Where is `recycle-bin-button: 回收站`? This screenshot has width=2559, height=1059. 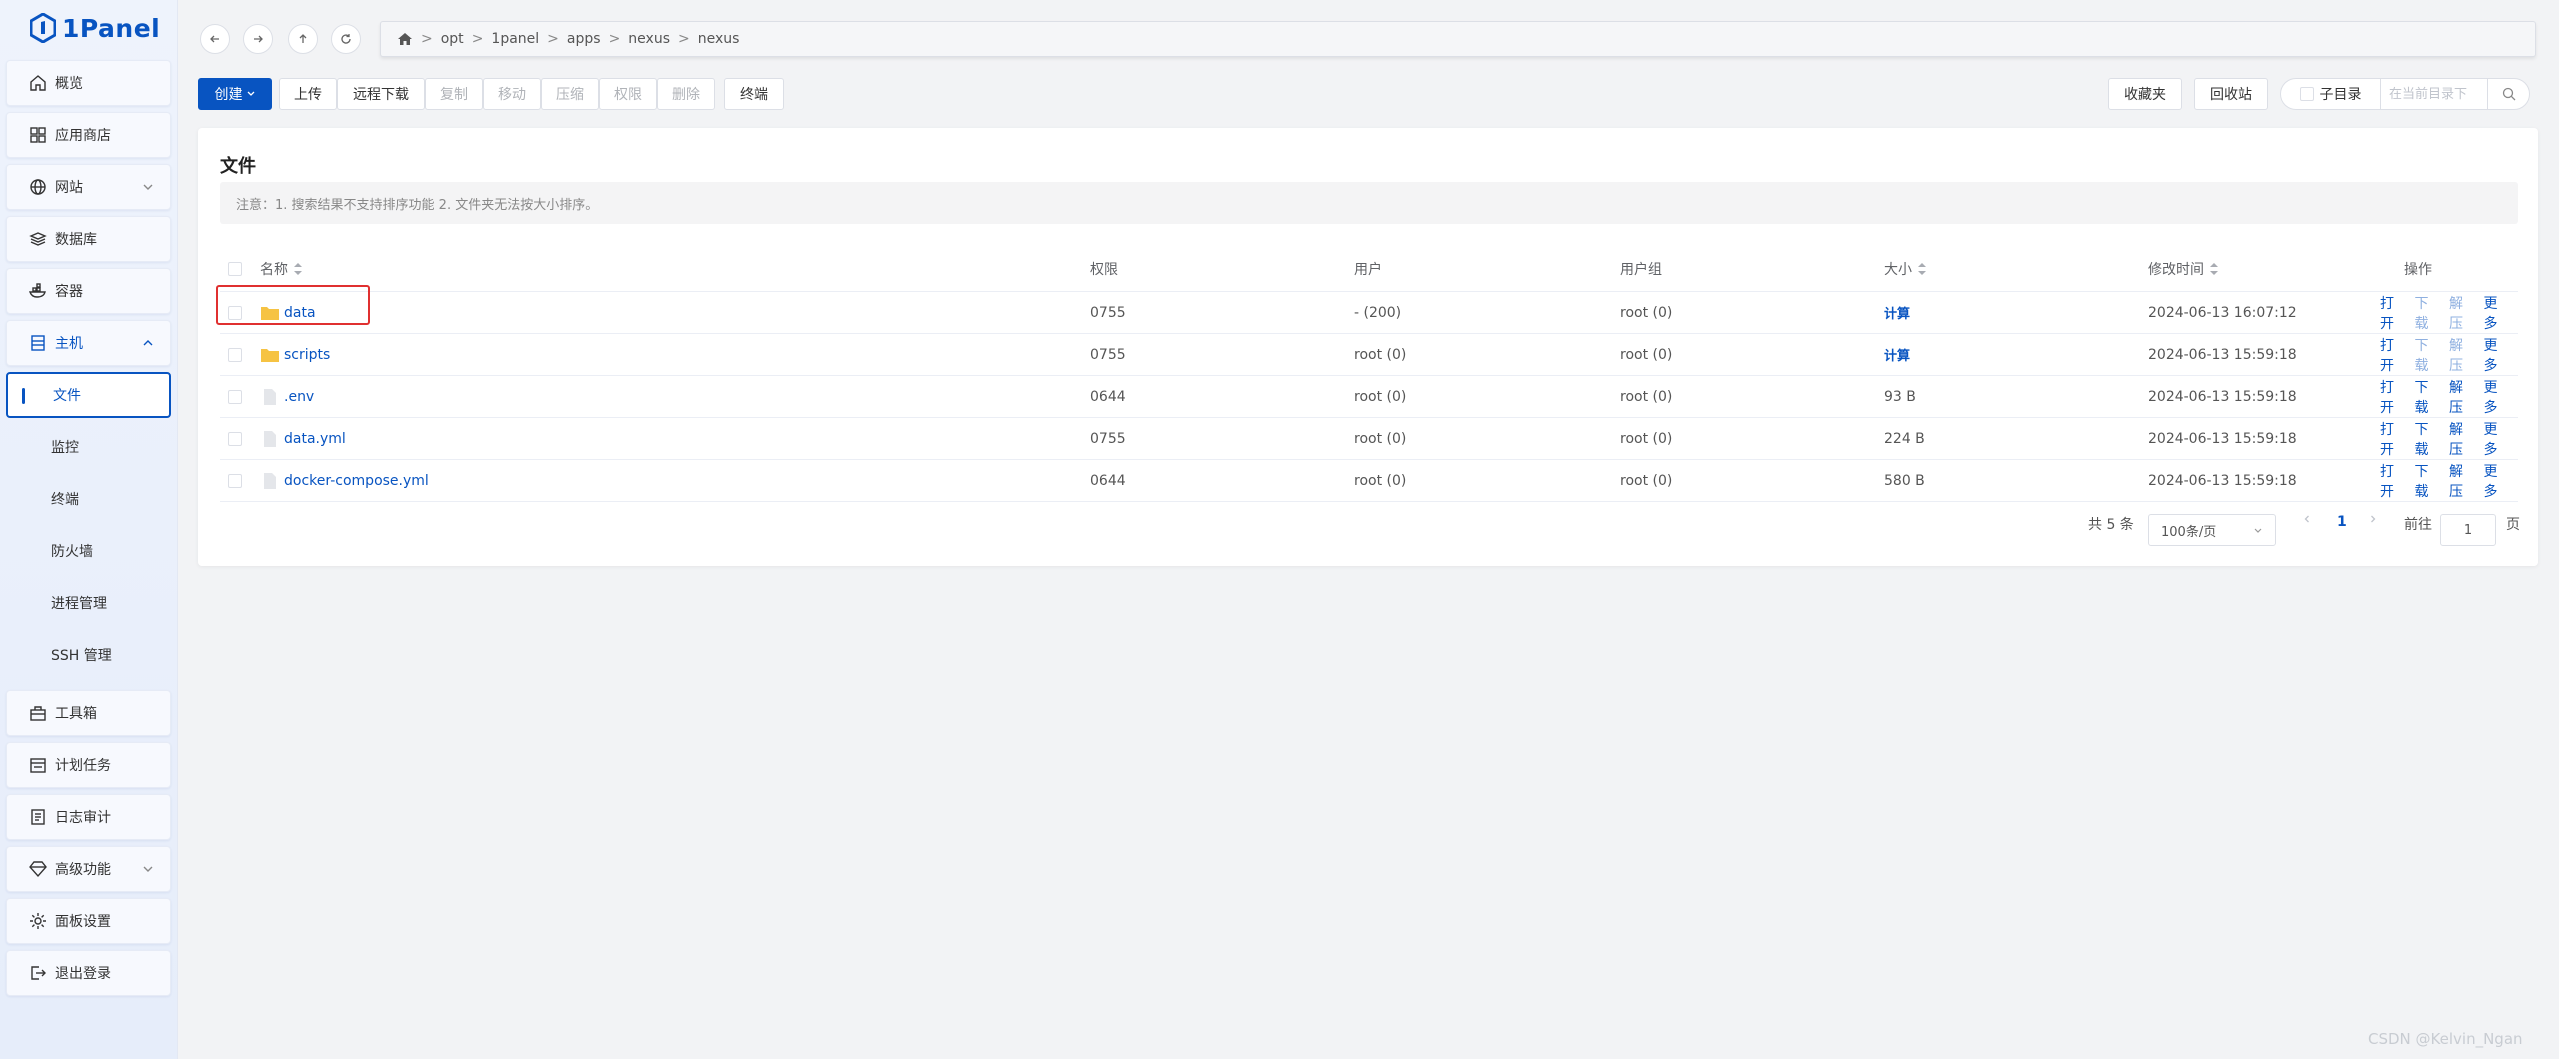 recycle-bin-button: 回收站 is located at coordinates (2231, 94).